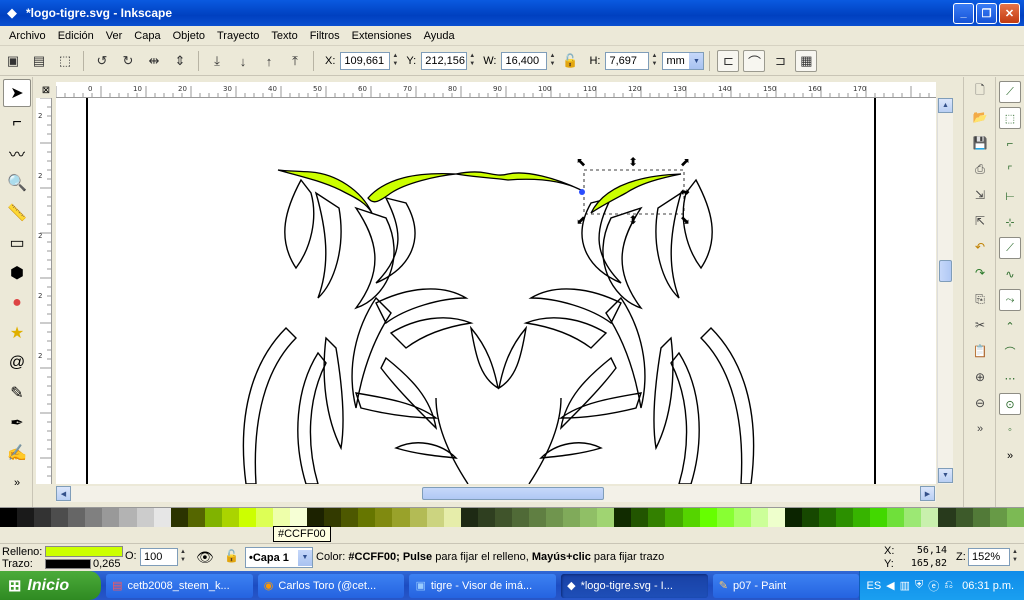 Image resolution: width=1024 pixels, height=600 pixels. Describe the element at coordinates (17, 183) in the screenshot. I see `zoom-tool-icon: 🔍` at that location.